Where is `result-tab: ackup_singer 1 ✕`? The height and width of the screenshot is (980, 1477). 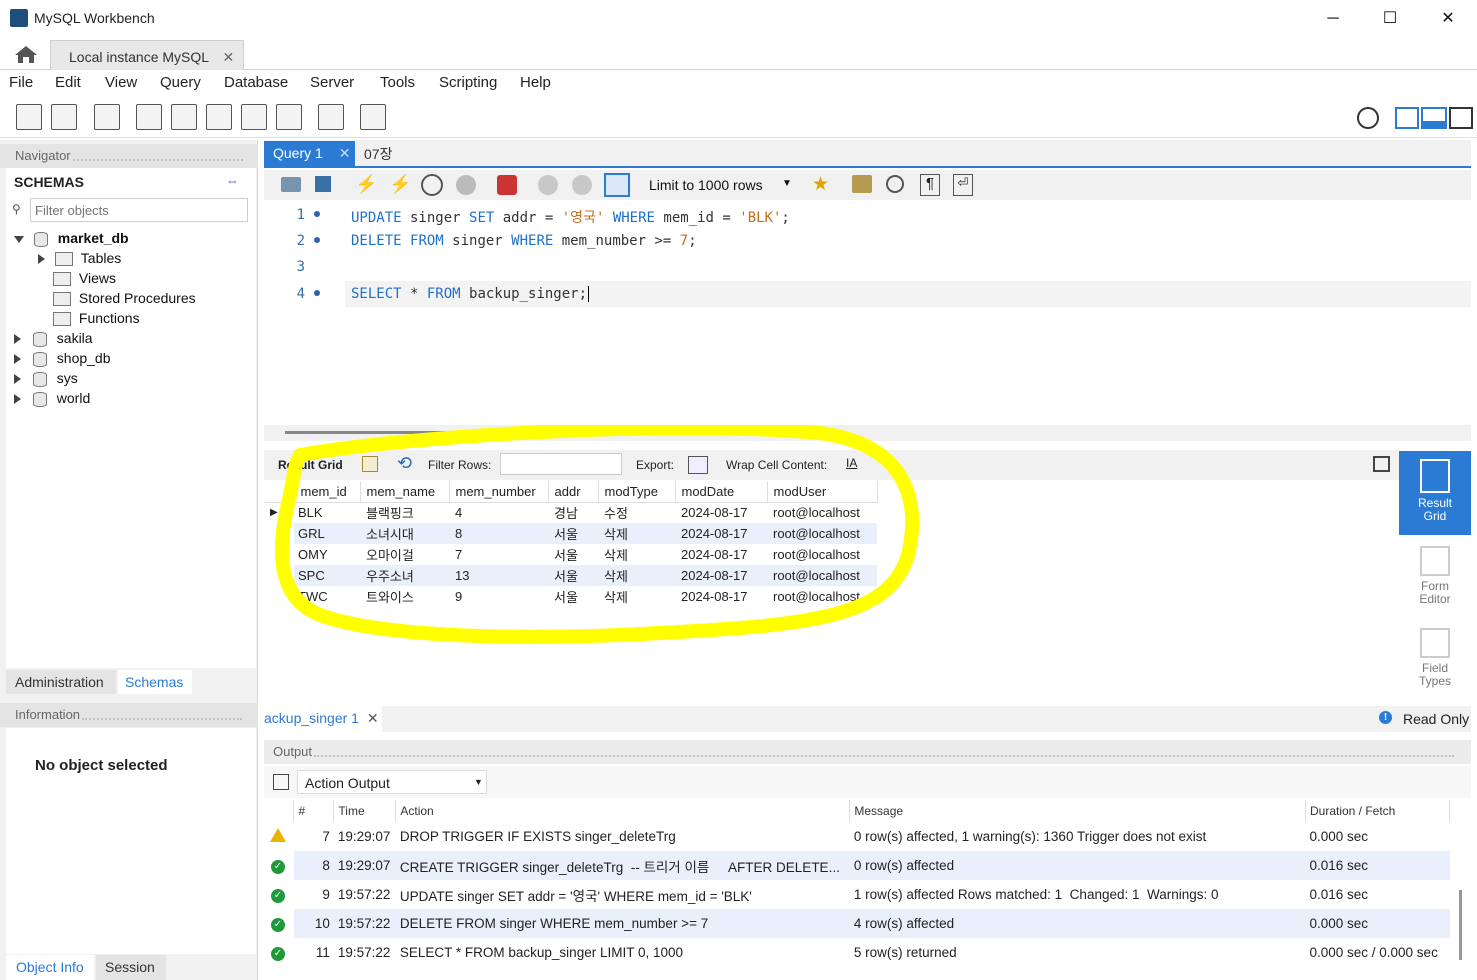
result-tab: ackup_singer 1 ✕ is located at coordinates (323, 719).